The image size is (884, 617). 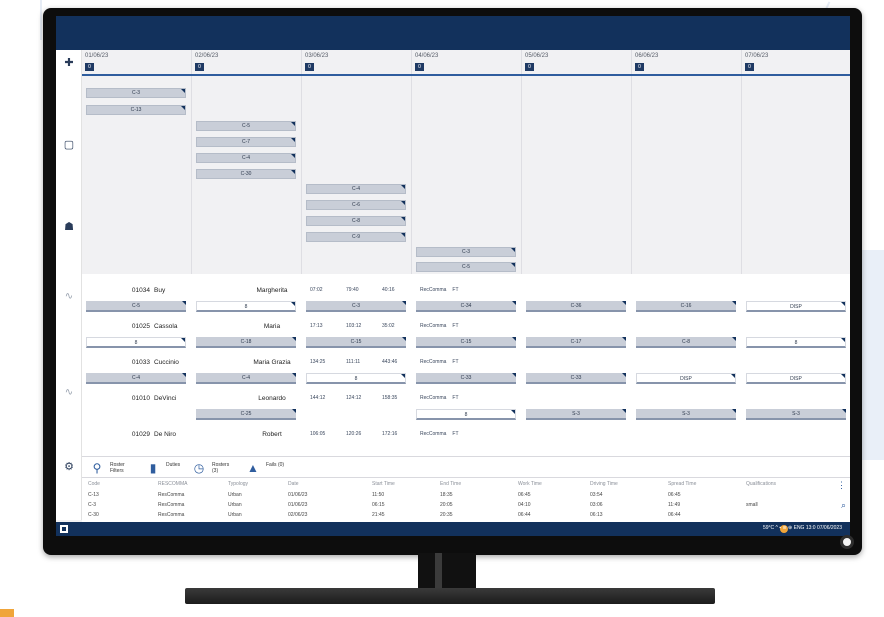 I want to click on column-header: Qualifications, so click(x=761, y=484).